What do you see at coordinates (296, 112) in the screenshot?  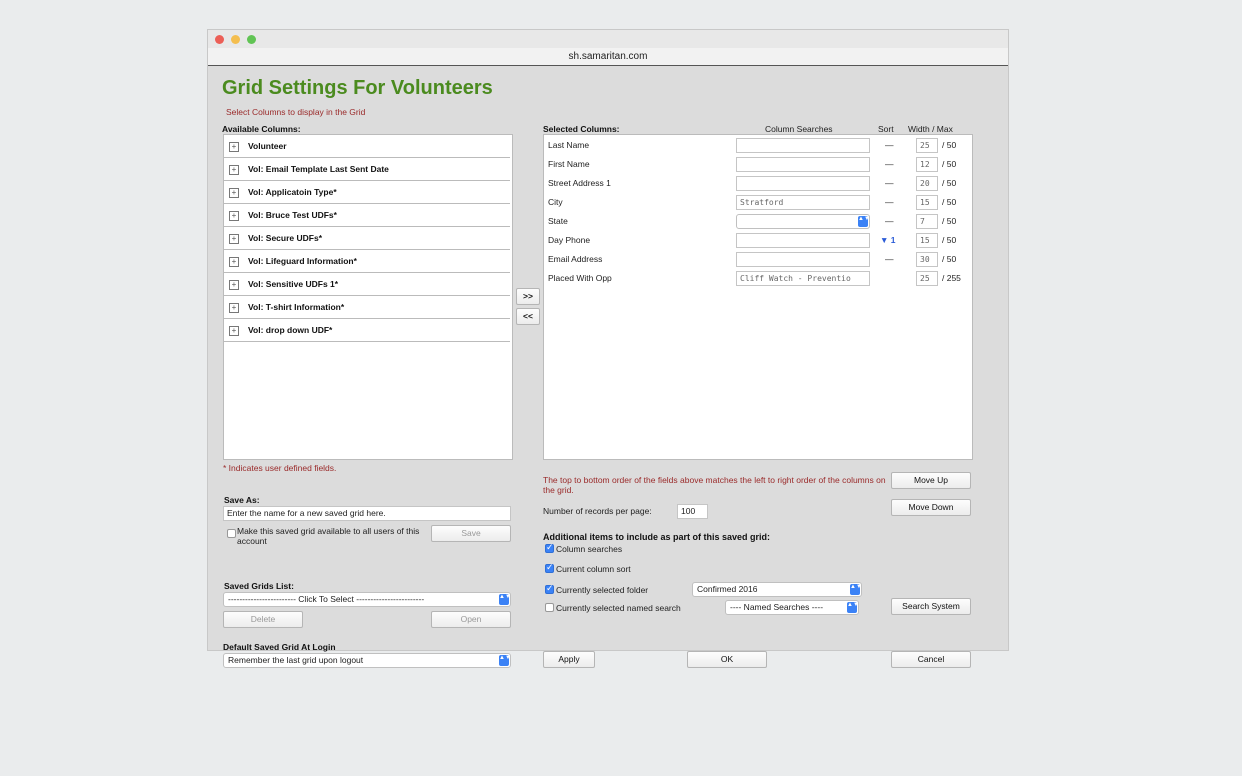 I see `page-subtitle: Select Columns to display in the Grid` at bounding box center [296, 112].